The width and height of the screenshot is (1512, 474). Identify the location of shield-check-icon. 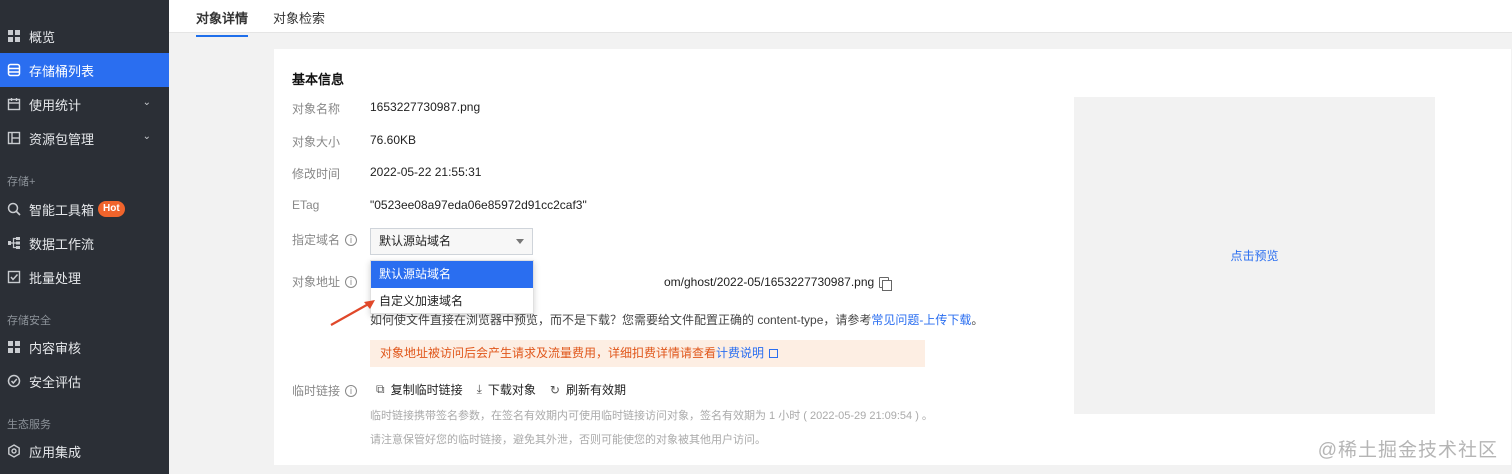
(14, 381).